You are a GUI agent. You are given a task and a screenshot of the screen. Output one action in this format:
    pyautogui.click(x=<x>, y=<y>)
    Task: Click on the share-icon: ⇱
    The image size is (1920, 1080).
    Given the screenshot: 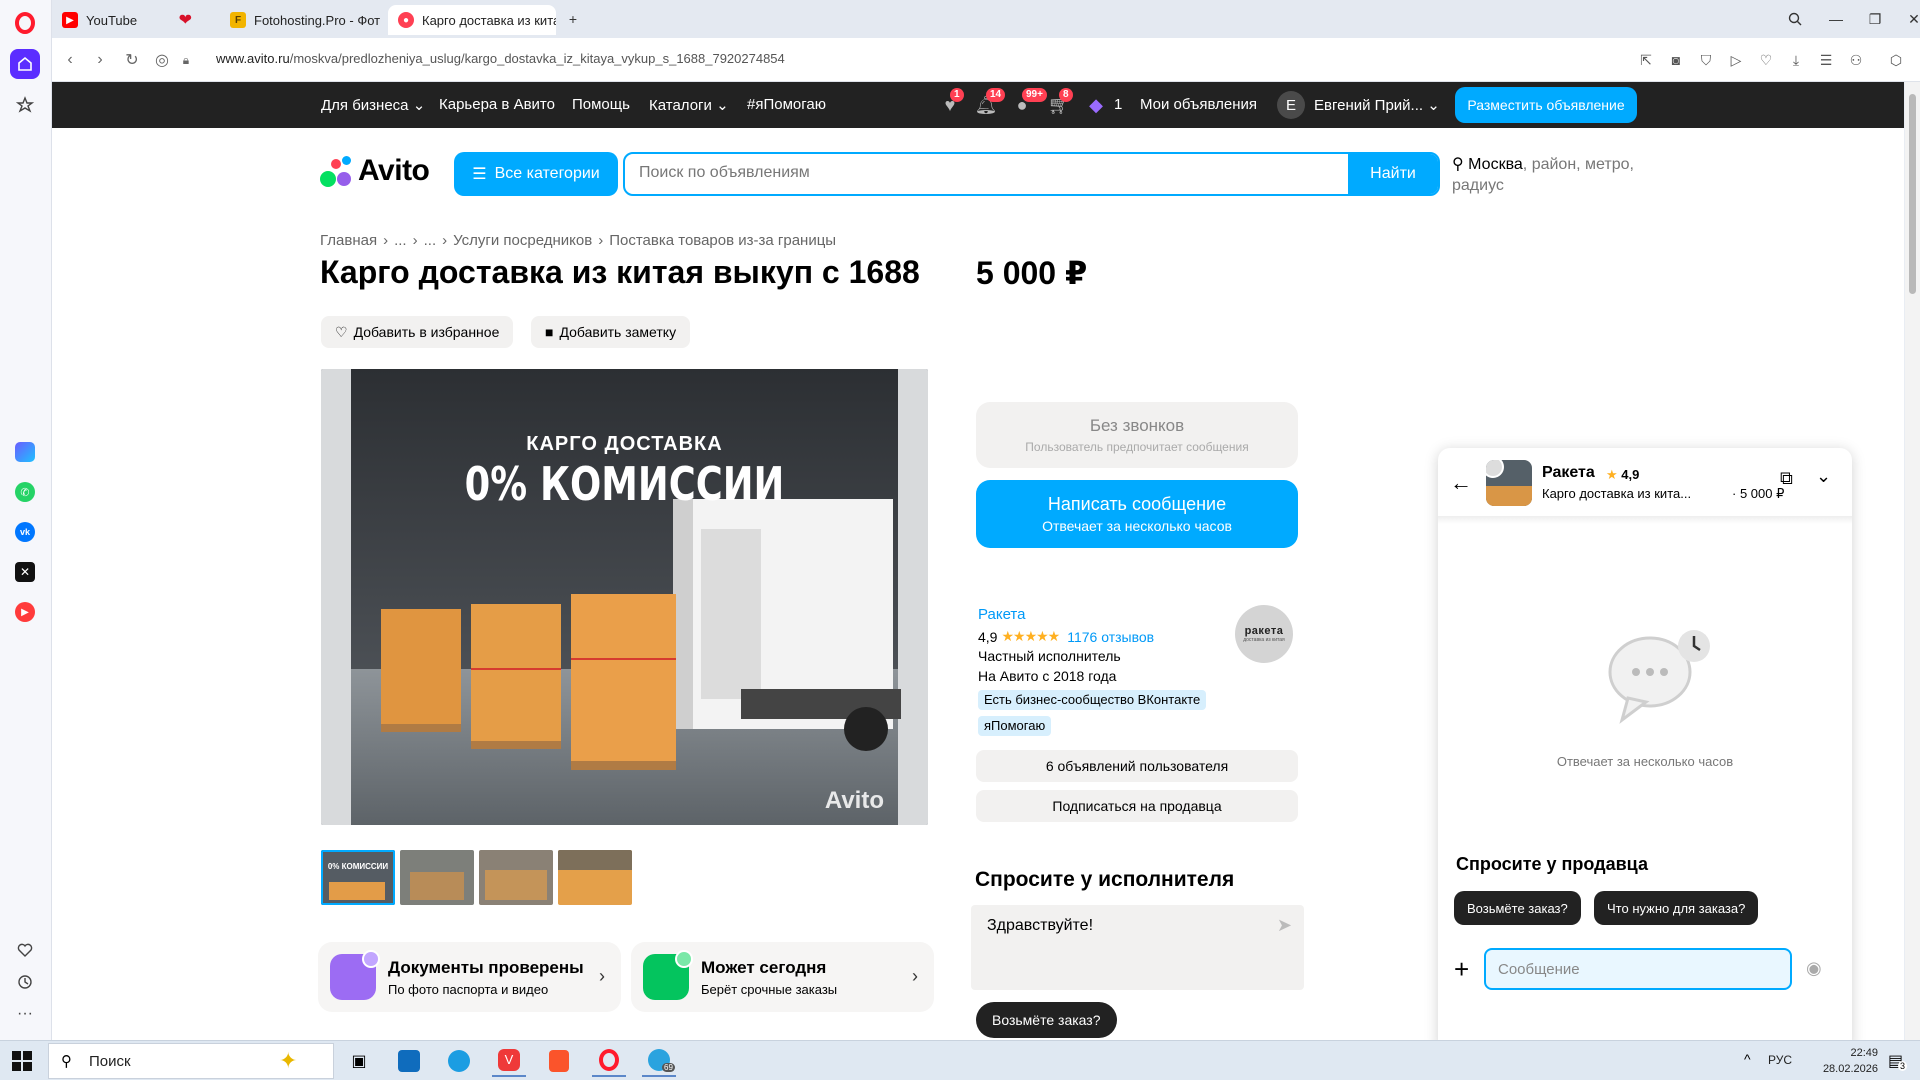 What is the action you would take?
    pyautogui.click(x=1646, y=60)
    